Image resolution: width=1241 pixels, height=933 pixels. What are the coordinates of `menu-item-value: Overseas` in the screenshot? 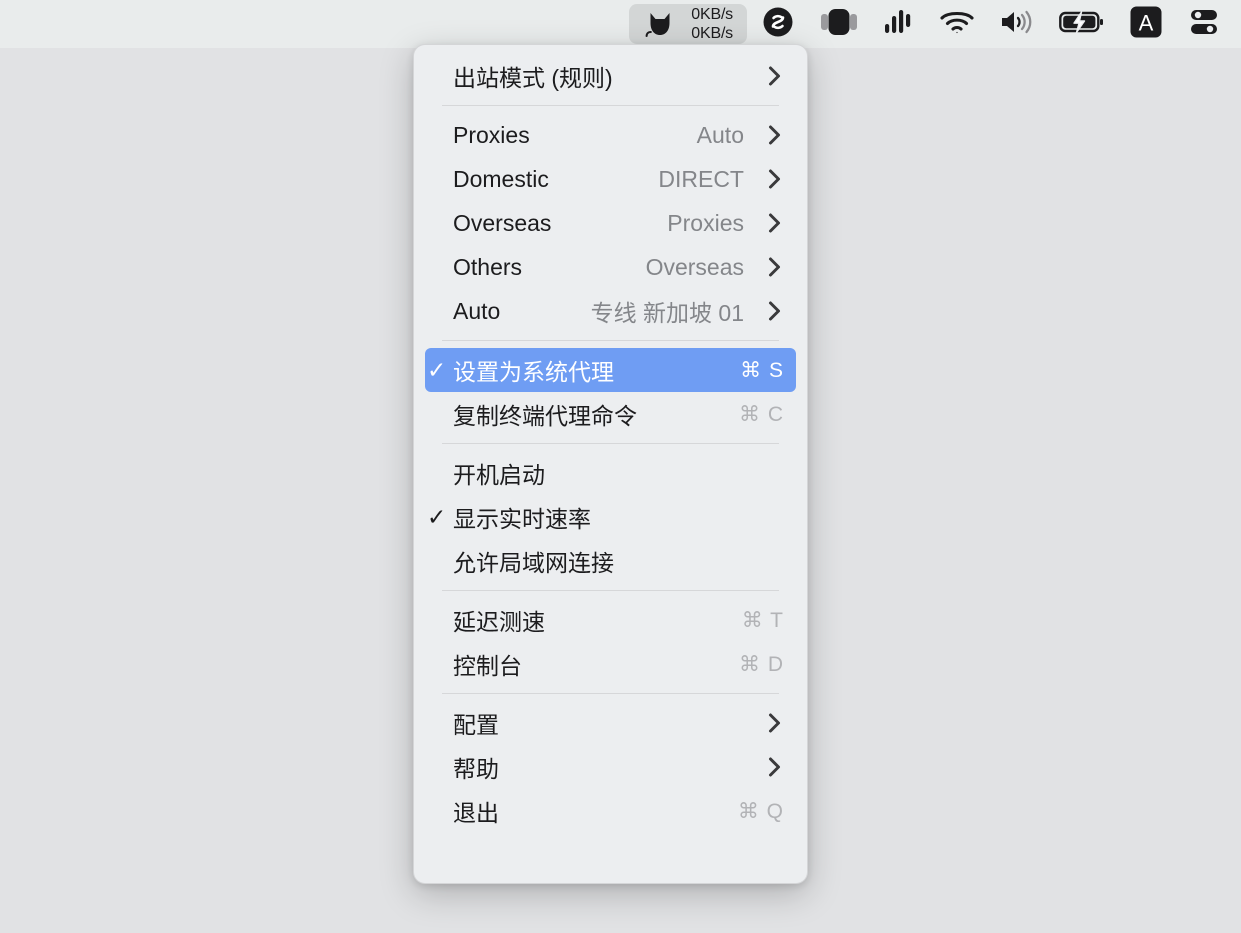 It's located at (694, 266).